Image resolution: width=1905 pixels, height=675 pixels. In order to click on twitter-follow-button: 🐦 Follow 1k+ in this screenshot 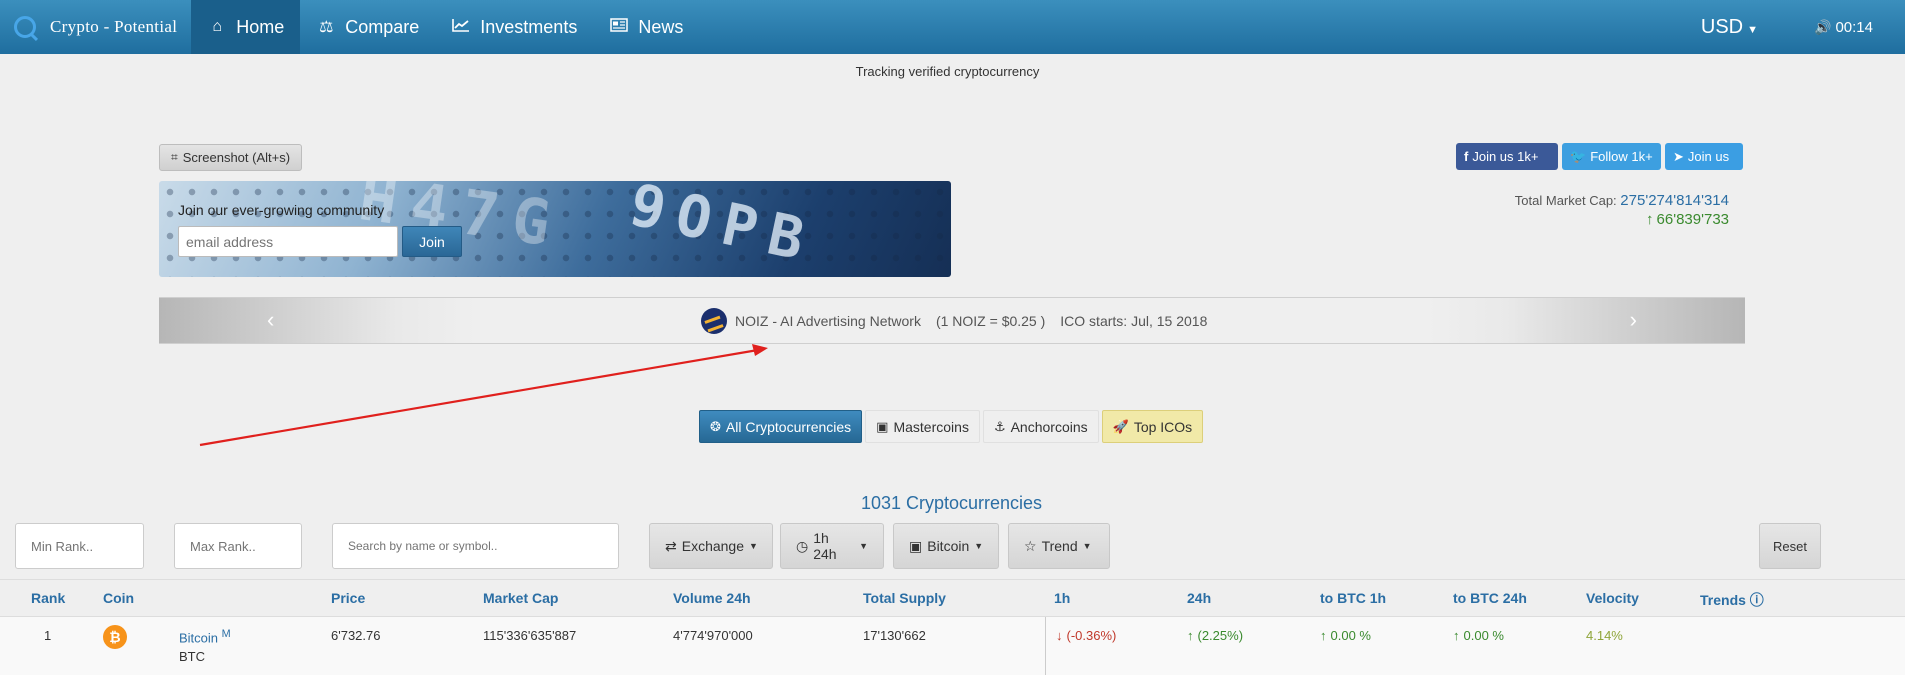, I will do `click(1611, 156)`.